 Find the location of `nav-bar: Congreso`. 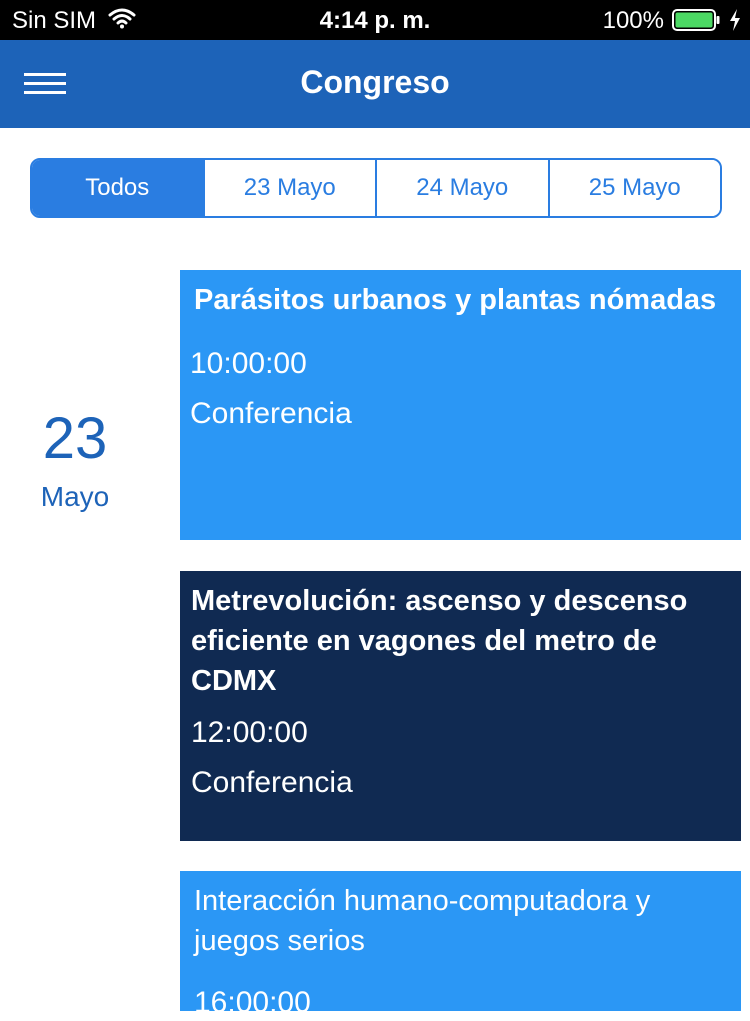

nav-bar: Congreso is located at coordinates (375, 84).